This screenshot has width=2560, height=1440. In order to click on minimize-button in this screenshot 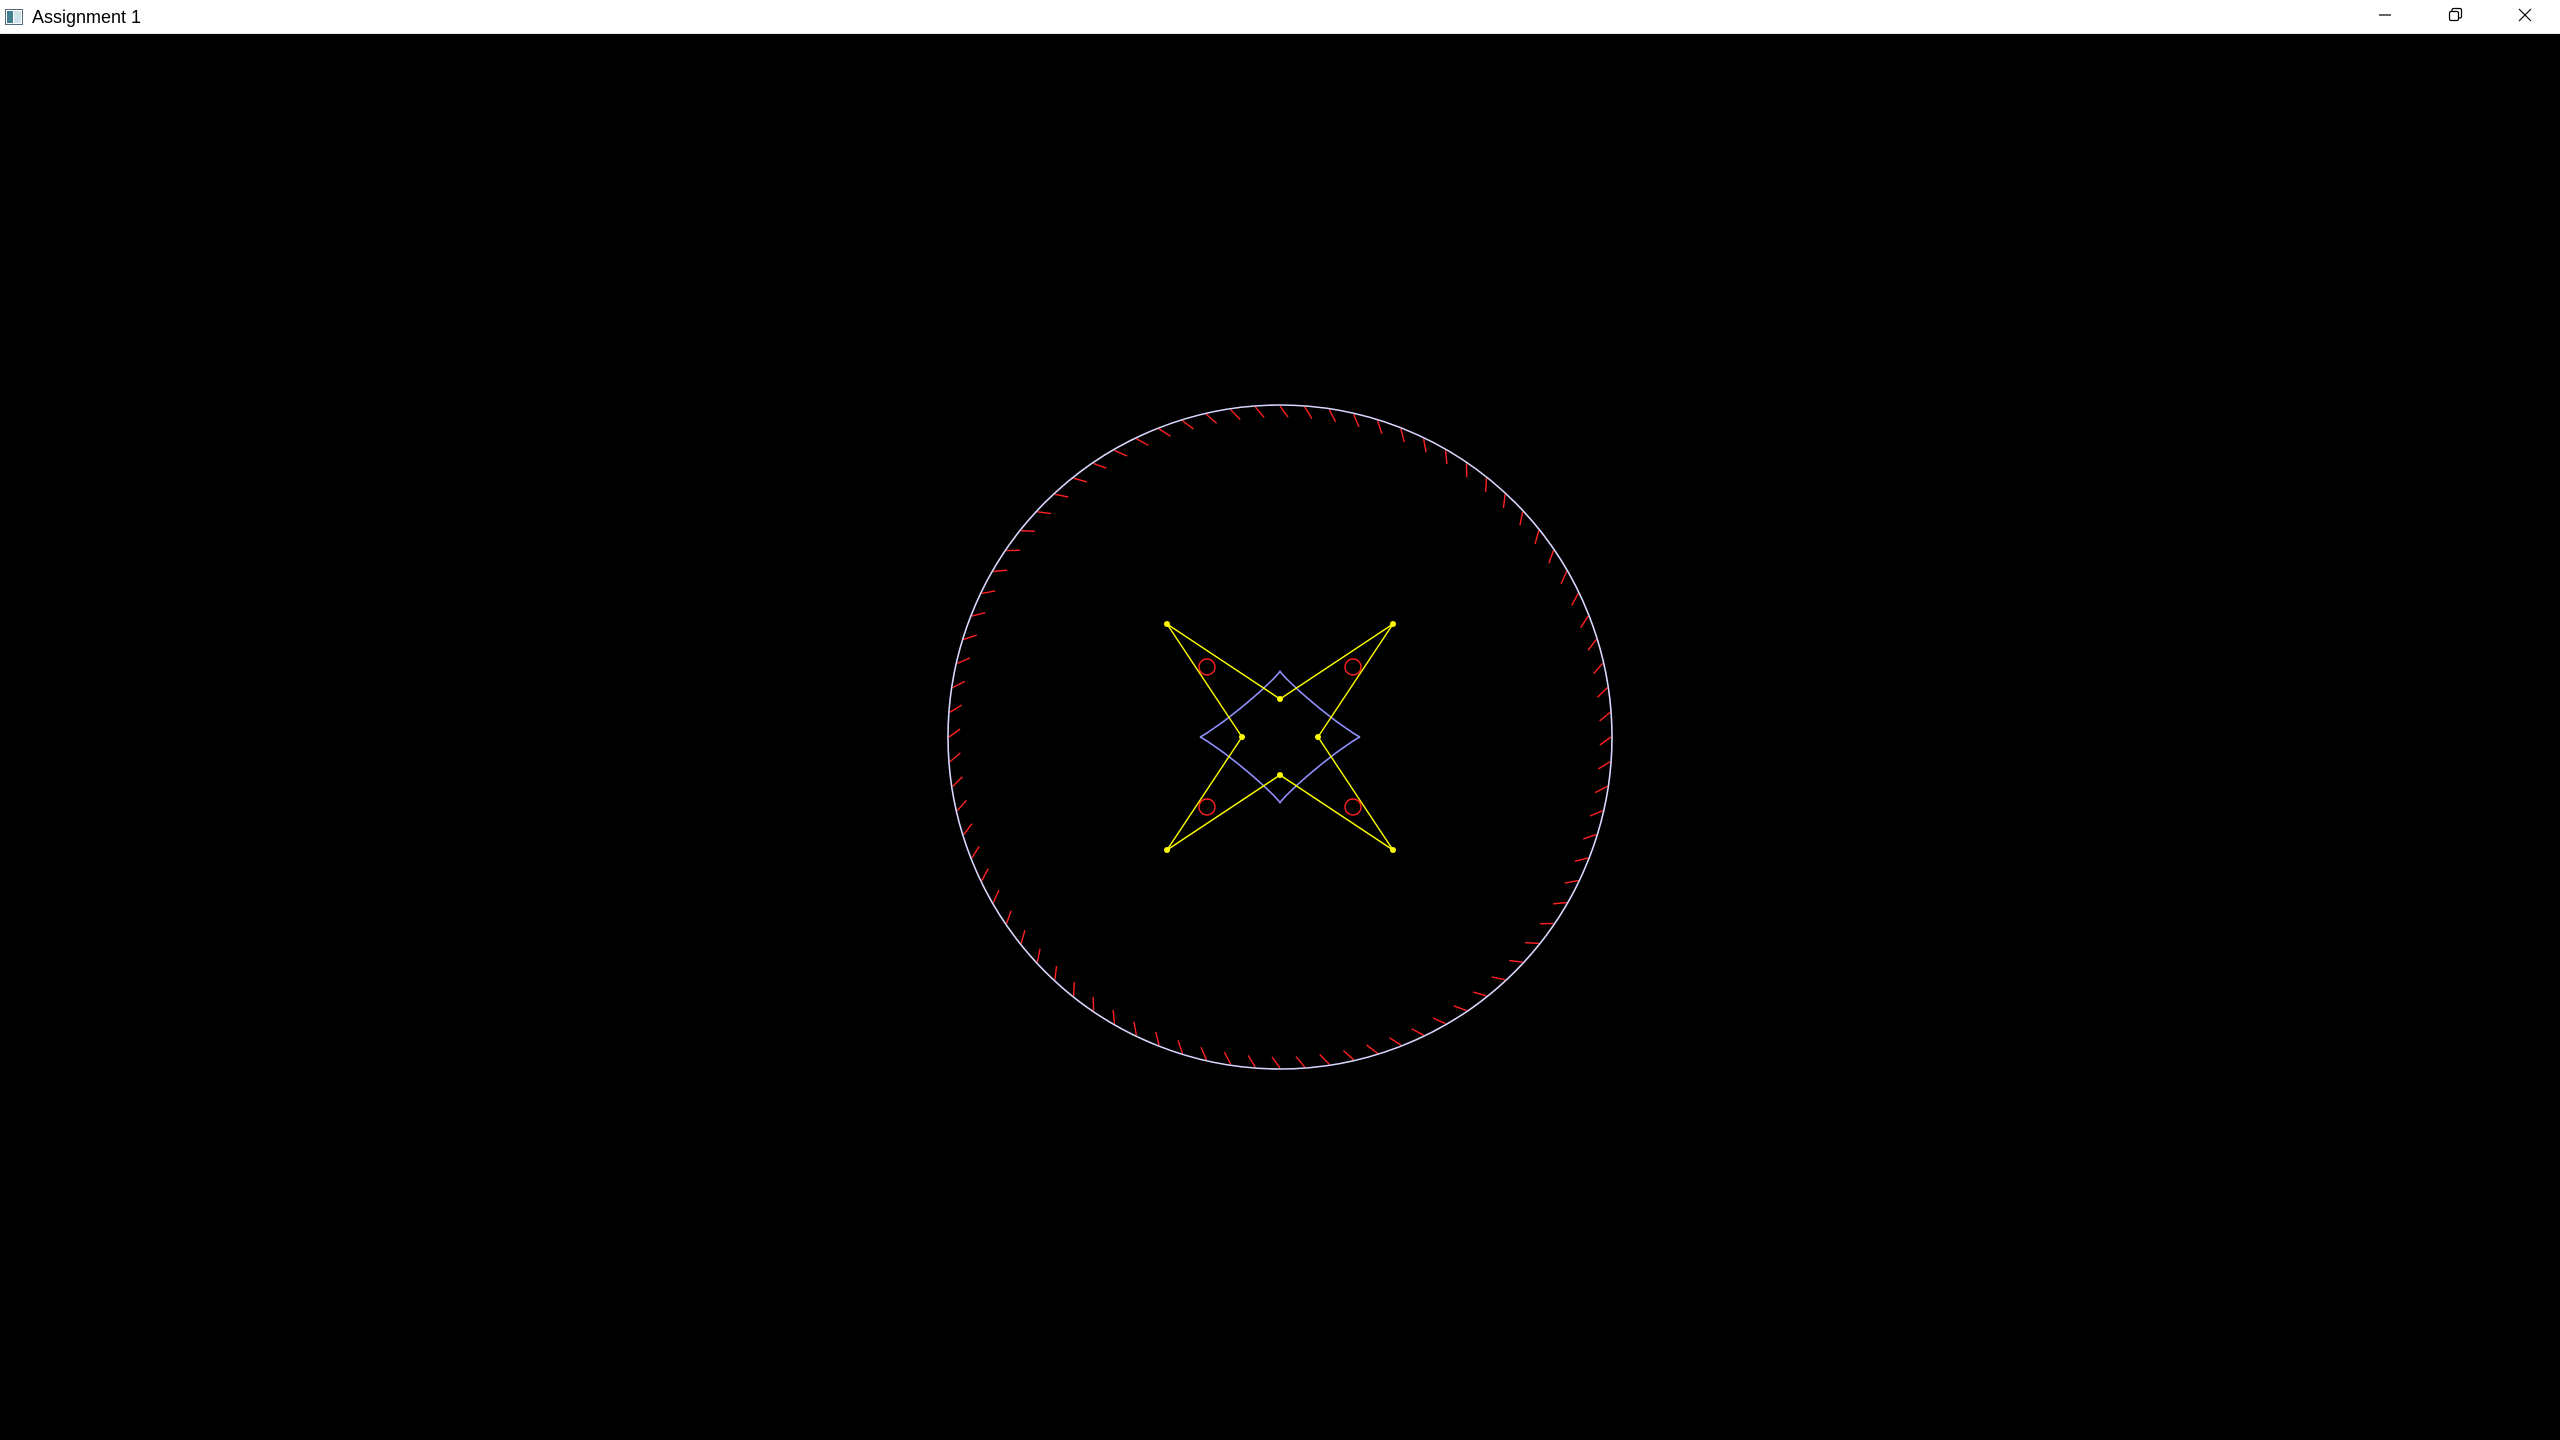, I will do `click(2385, 17)`.